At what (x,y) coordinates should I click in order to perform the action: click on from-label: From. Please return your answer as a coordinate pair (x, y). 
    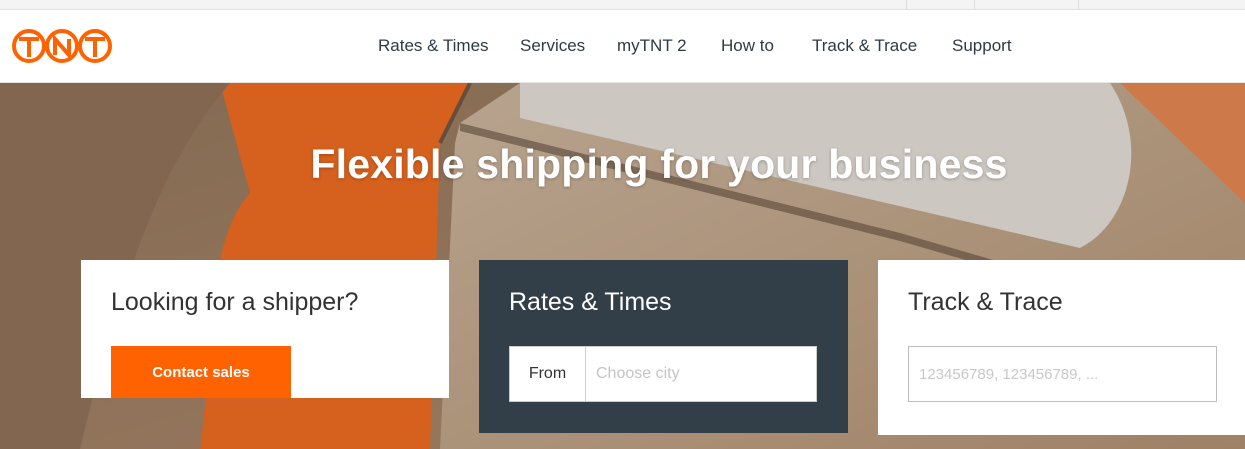
    Looking at the image, I should click on (548, 374).